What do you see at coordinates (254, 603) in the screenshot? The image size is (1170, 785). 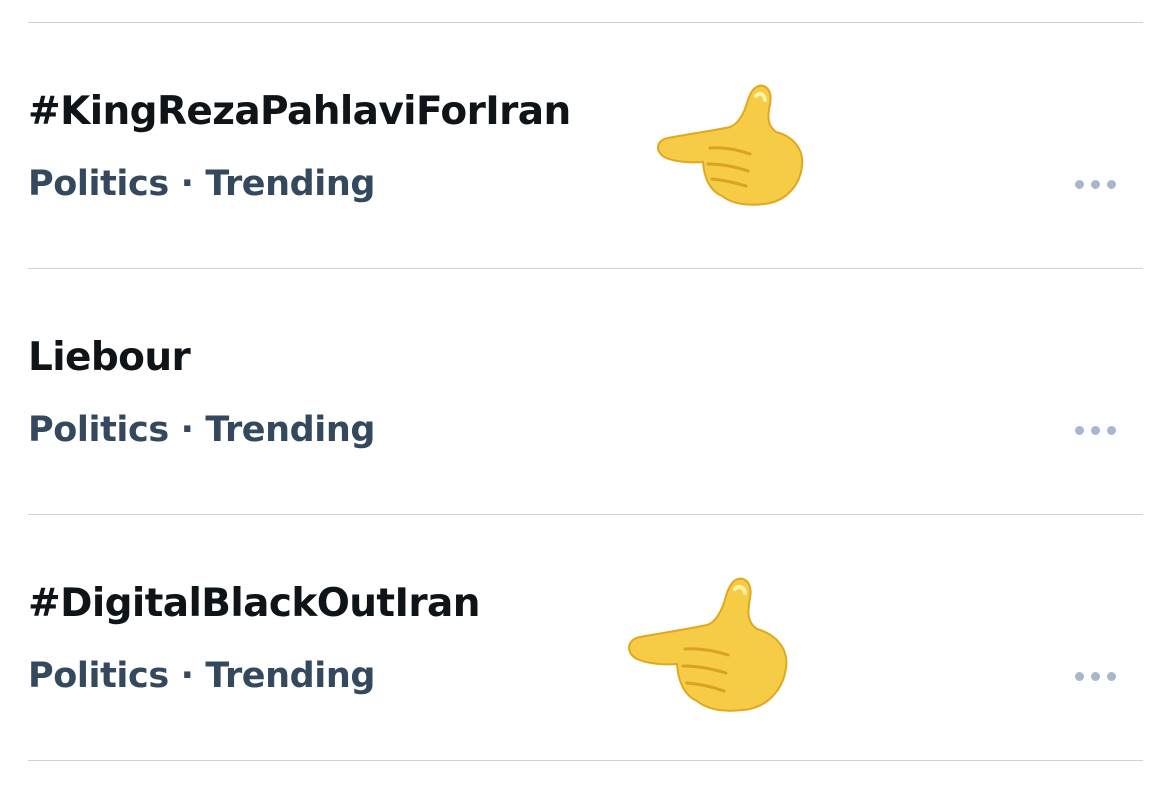 I see `trend-title: #DigitalBlackOutIran` at bounding box center [254, 603].